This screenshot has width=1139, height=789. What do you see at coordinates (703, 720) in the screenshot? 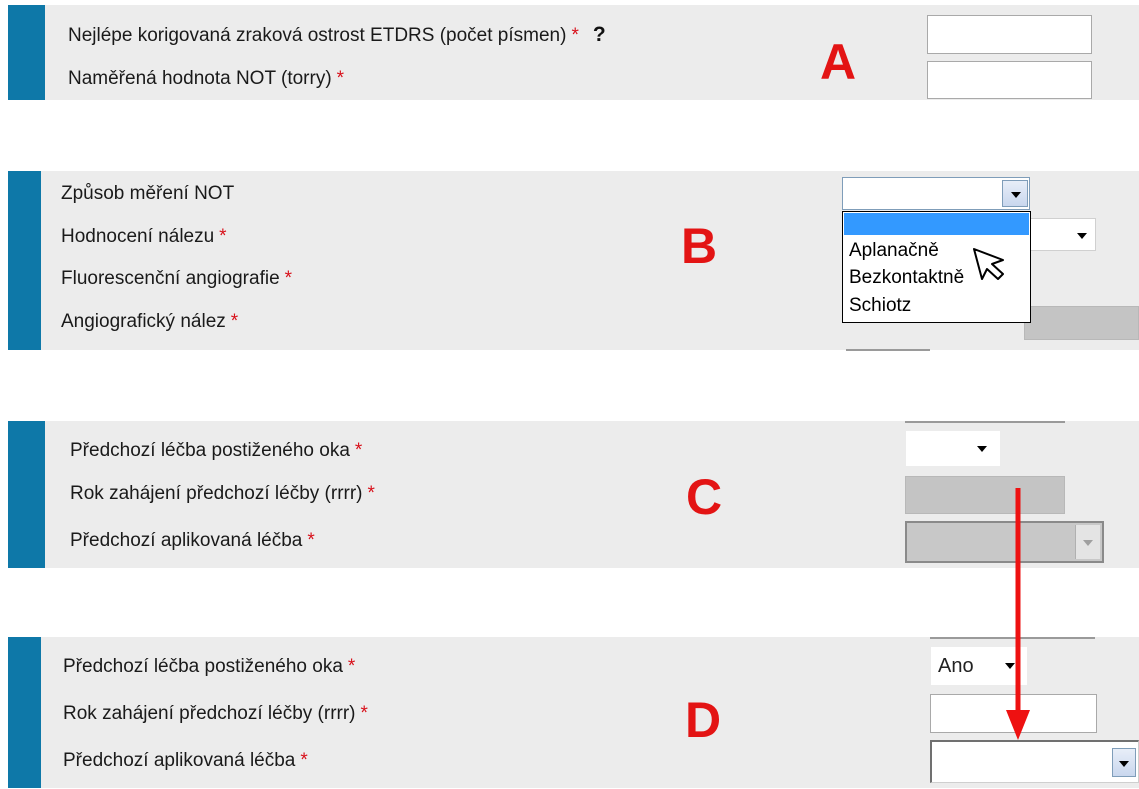
I see `annotation-letter-d: D` at bounding box center [703, 720].